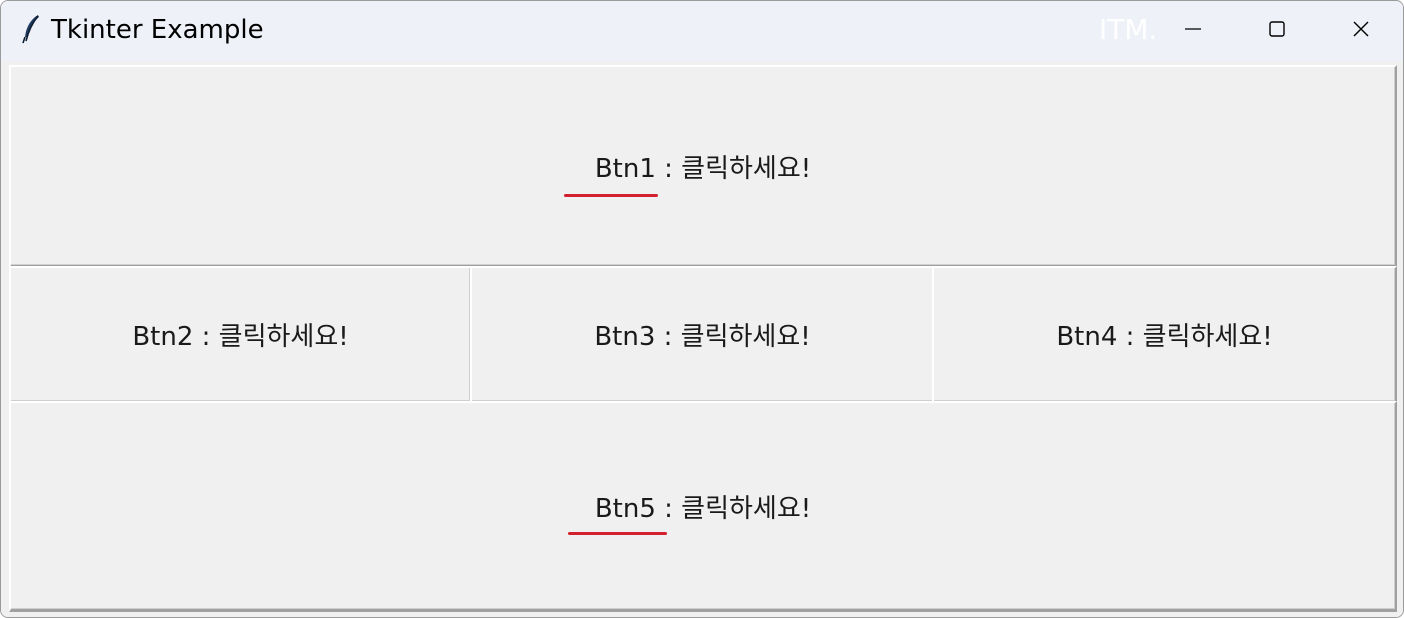 This screenshot has height=618, width=1404. Describe the element at coordinates (1277, 29) in the screenshot. I see `maximize-button` at that location.